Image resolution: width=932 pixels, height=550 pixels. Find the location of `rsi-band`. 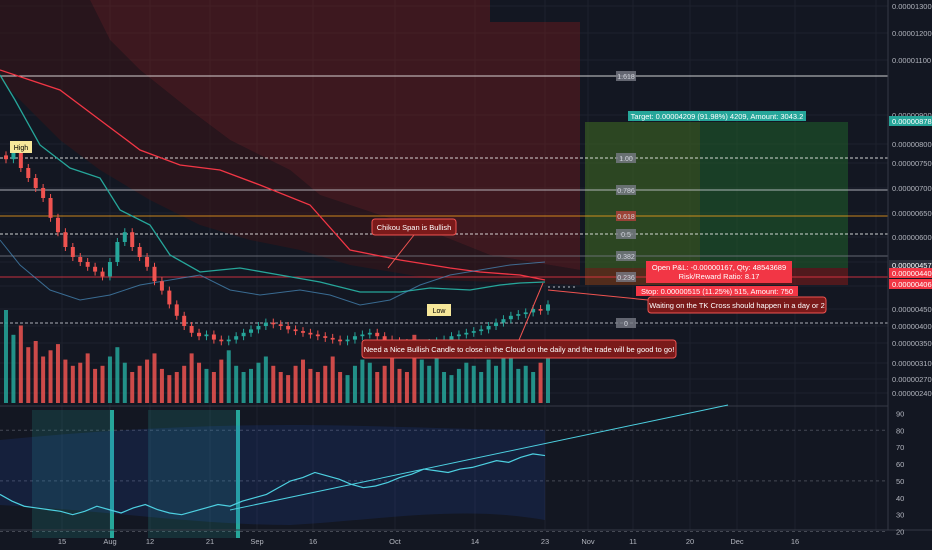

rsi-band is located at coordinates (272, 475).